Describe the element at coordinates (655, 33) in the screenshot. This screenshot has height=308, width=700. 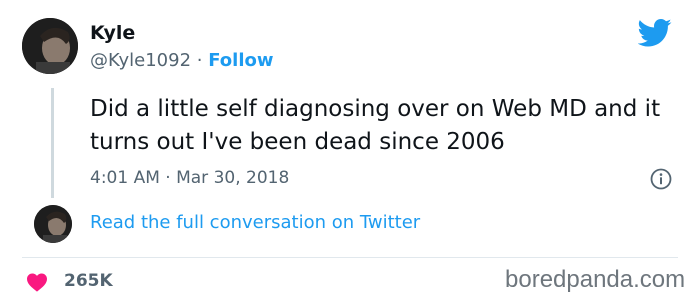
I see `twitter-bird-icon` at that location.